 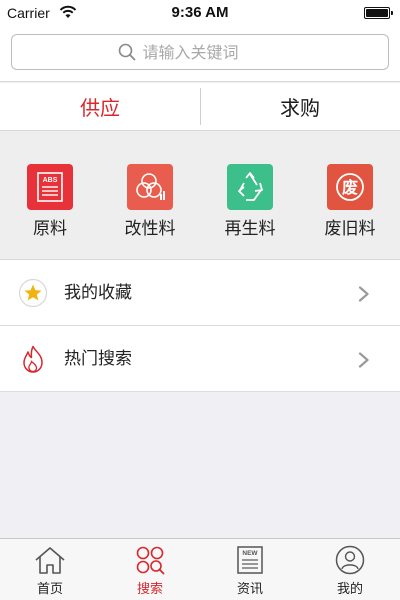 I want to click on clock: 9:36 AM, so click(x=200, y=12).